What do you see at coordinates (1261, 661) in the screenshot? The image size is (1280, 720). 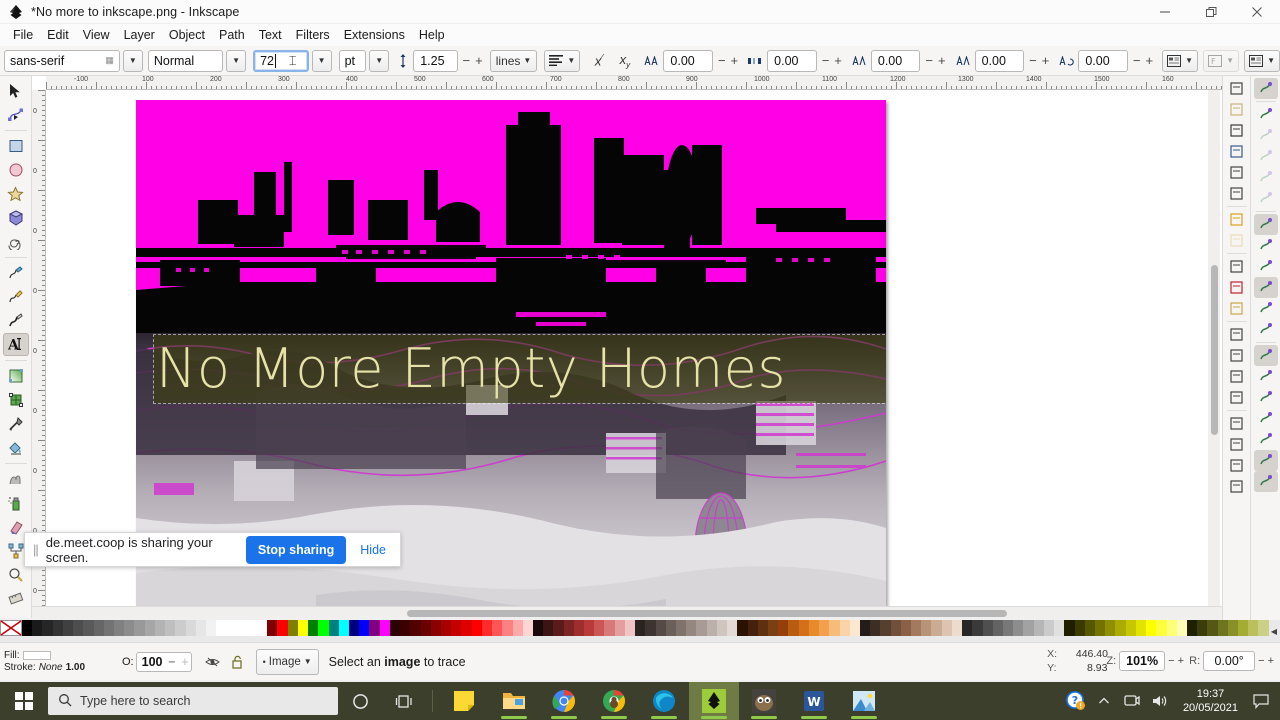 I see `rotate-ccw-button: −` at bounding box center [1261, 661].